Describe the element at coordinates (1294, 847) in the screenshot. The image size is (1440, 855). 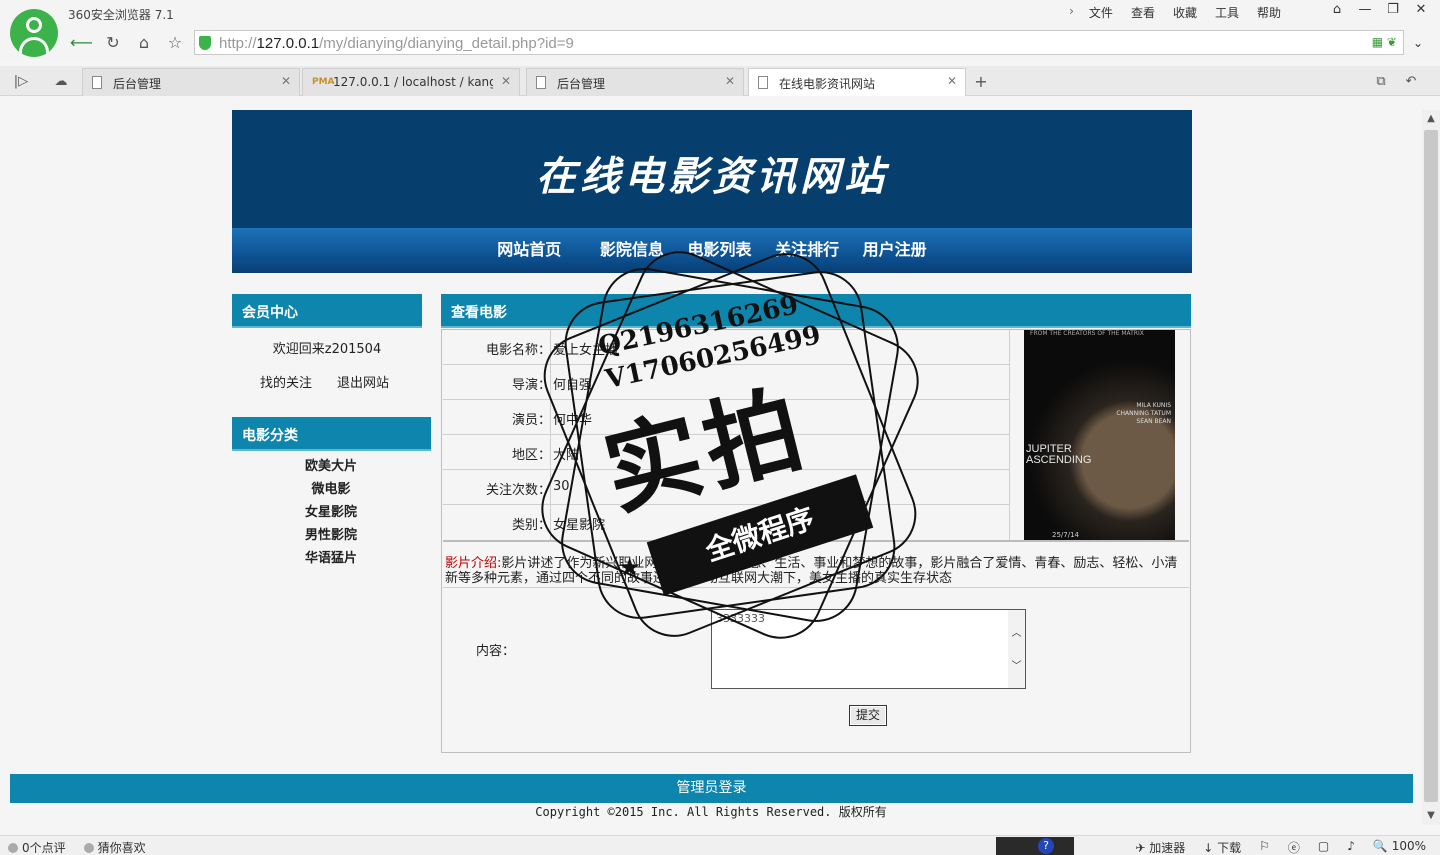
I see `ie-icon: ⓔ` at that location.